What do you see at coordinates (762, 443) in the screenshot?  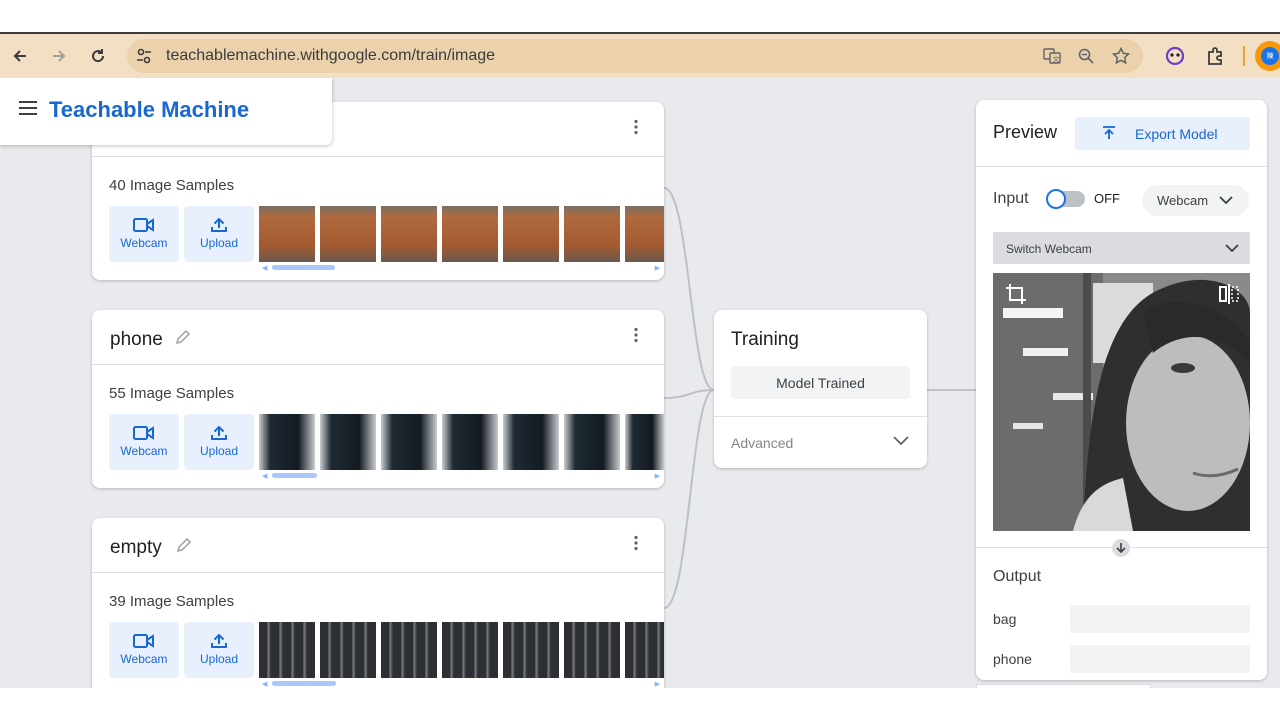 I see `advanced-label: Advanced` at bounding box center [762, 443].